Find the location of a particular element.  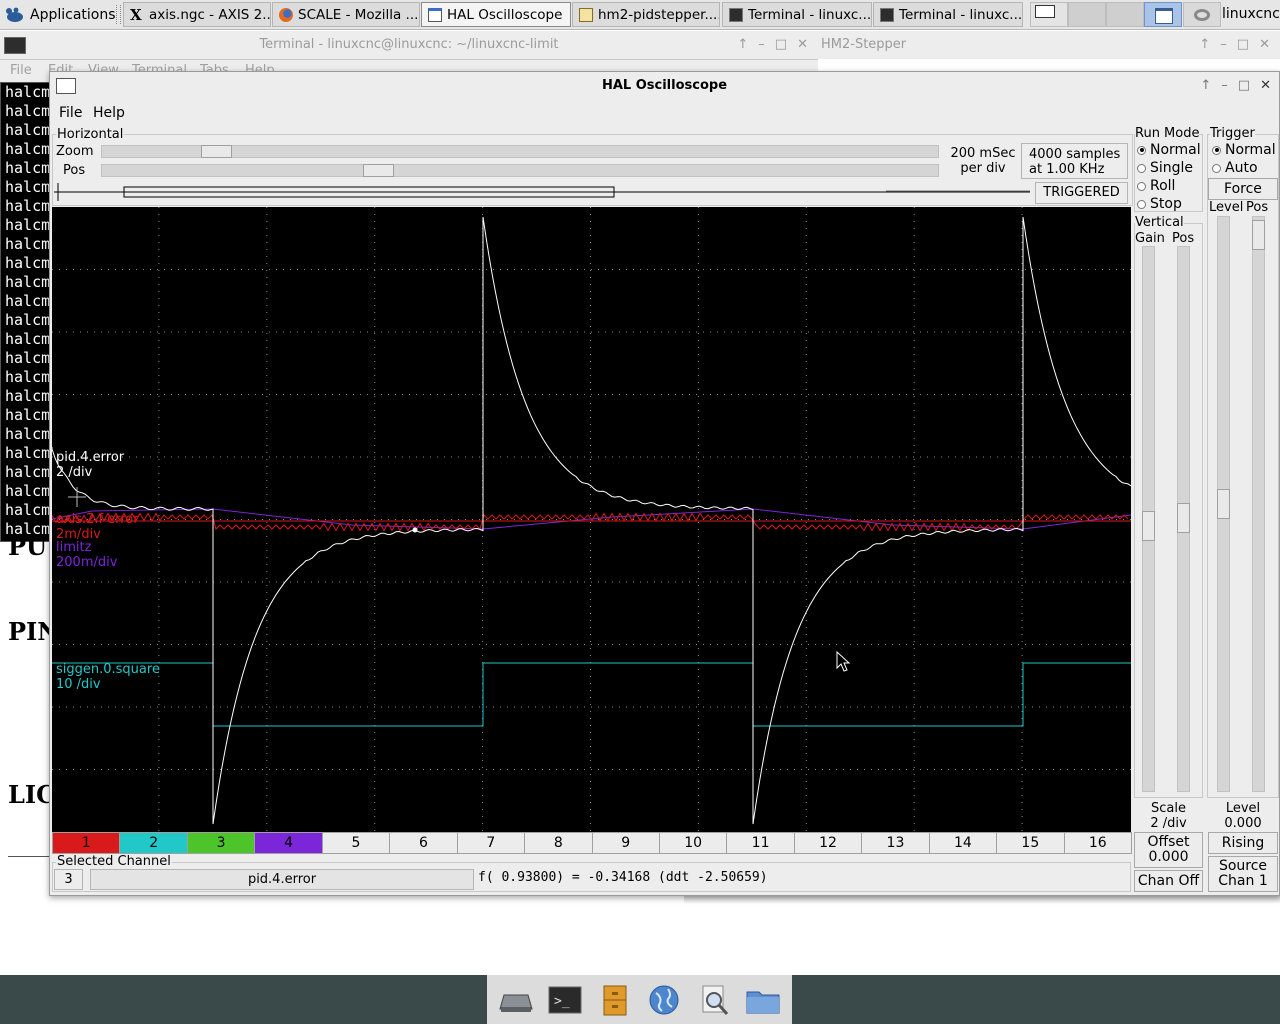

vertical-pos-slider is located at coordinates (1183, 519).